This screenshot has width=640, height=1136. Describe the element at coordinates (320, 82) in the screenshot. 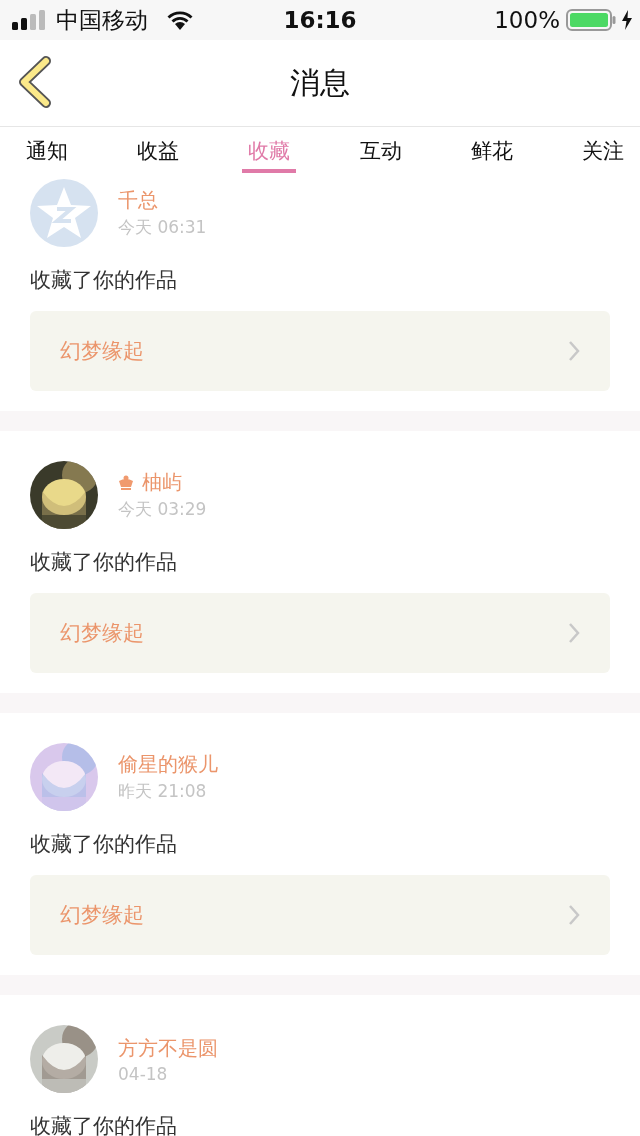

I see `page-title: 消息` at that location.